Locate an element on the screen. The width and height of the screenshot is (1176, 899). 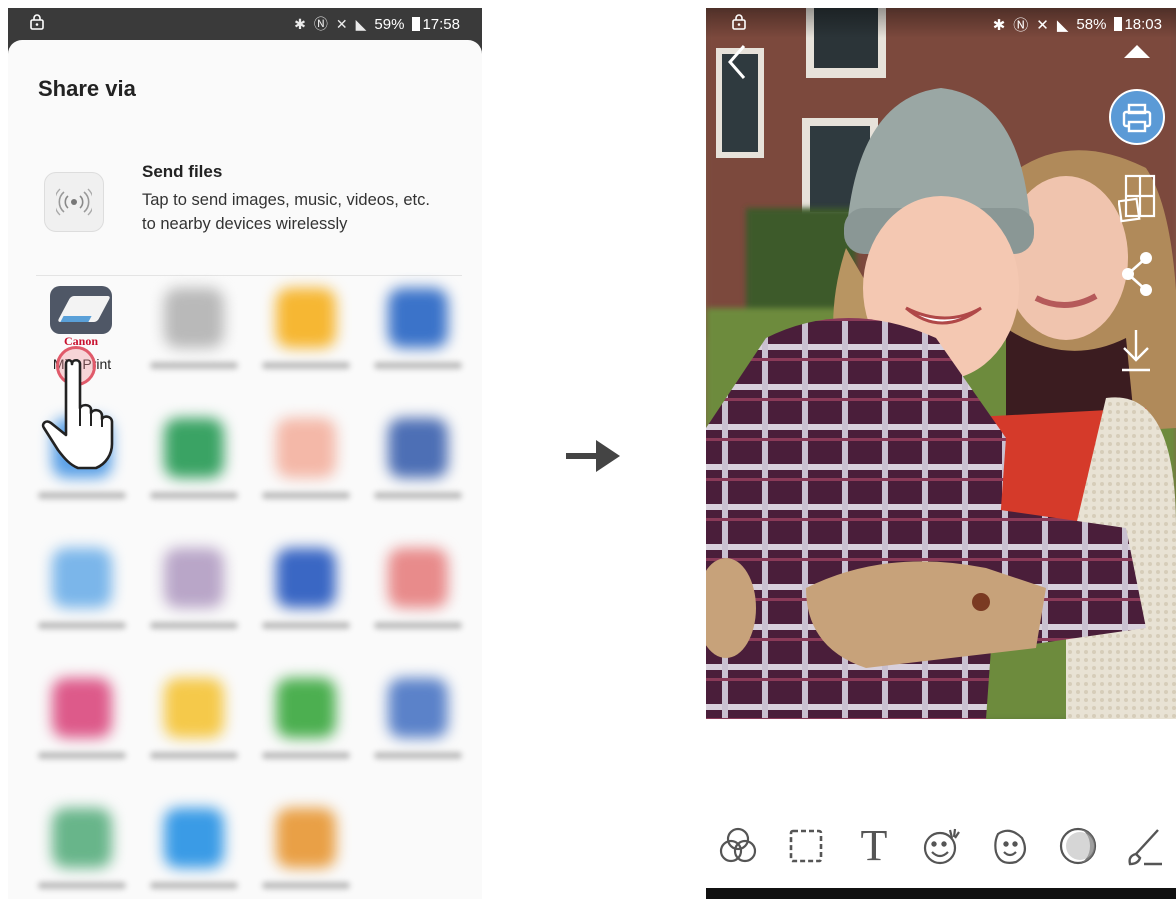
sticker-icon is located at coordinates (942, 846).